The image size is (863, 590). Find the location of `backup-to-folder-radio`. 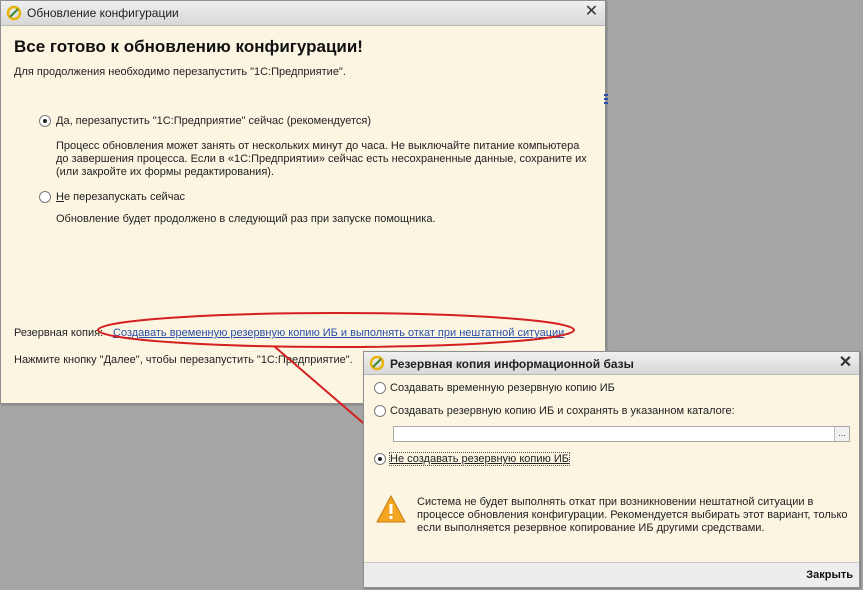

backup-to-folder-radio is located at coordinates (380, 411).